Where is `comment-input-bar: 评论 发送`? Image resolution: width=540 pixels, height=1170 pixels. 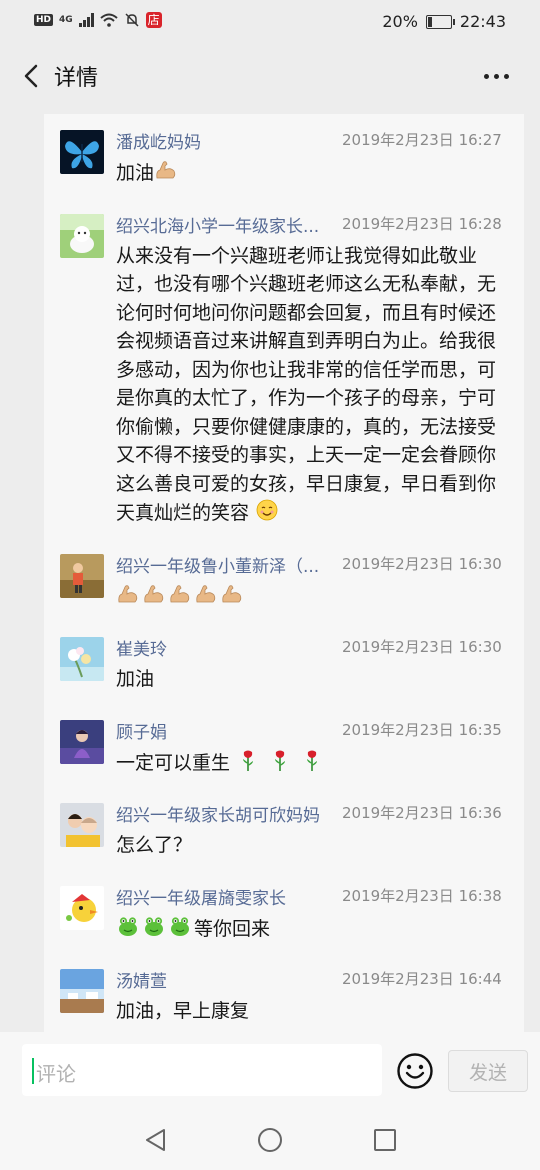 comment-input-bar: 评论 发送 is located at coordinates (270, 1072).